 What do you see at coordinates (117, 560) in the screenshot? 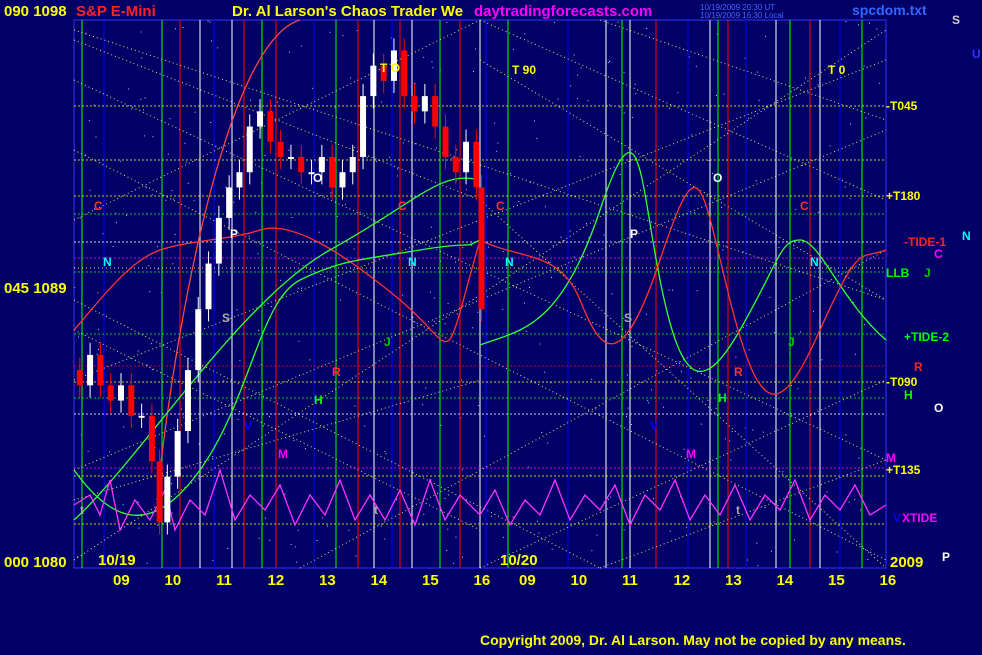
I see `date-label-10-19: 10/19` at bounding box center [117, 560].